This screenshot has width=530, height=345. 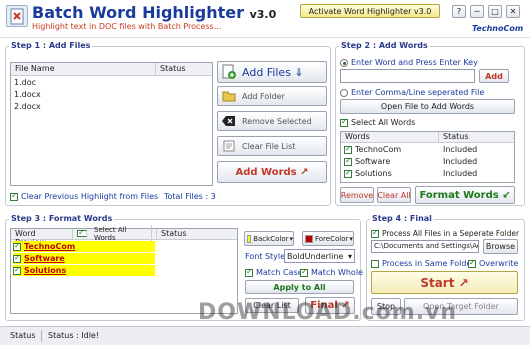 What do you see at coordinates (109, 106) in the screenshot?
I see `table-row: 2.docx` at bounding box center [109, 106].